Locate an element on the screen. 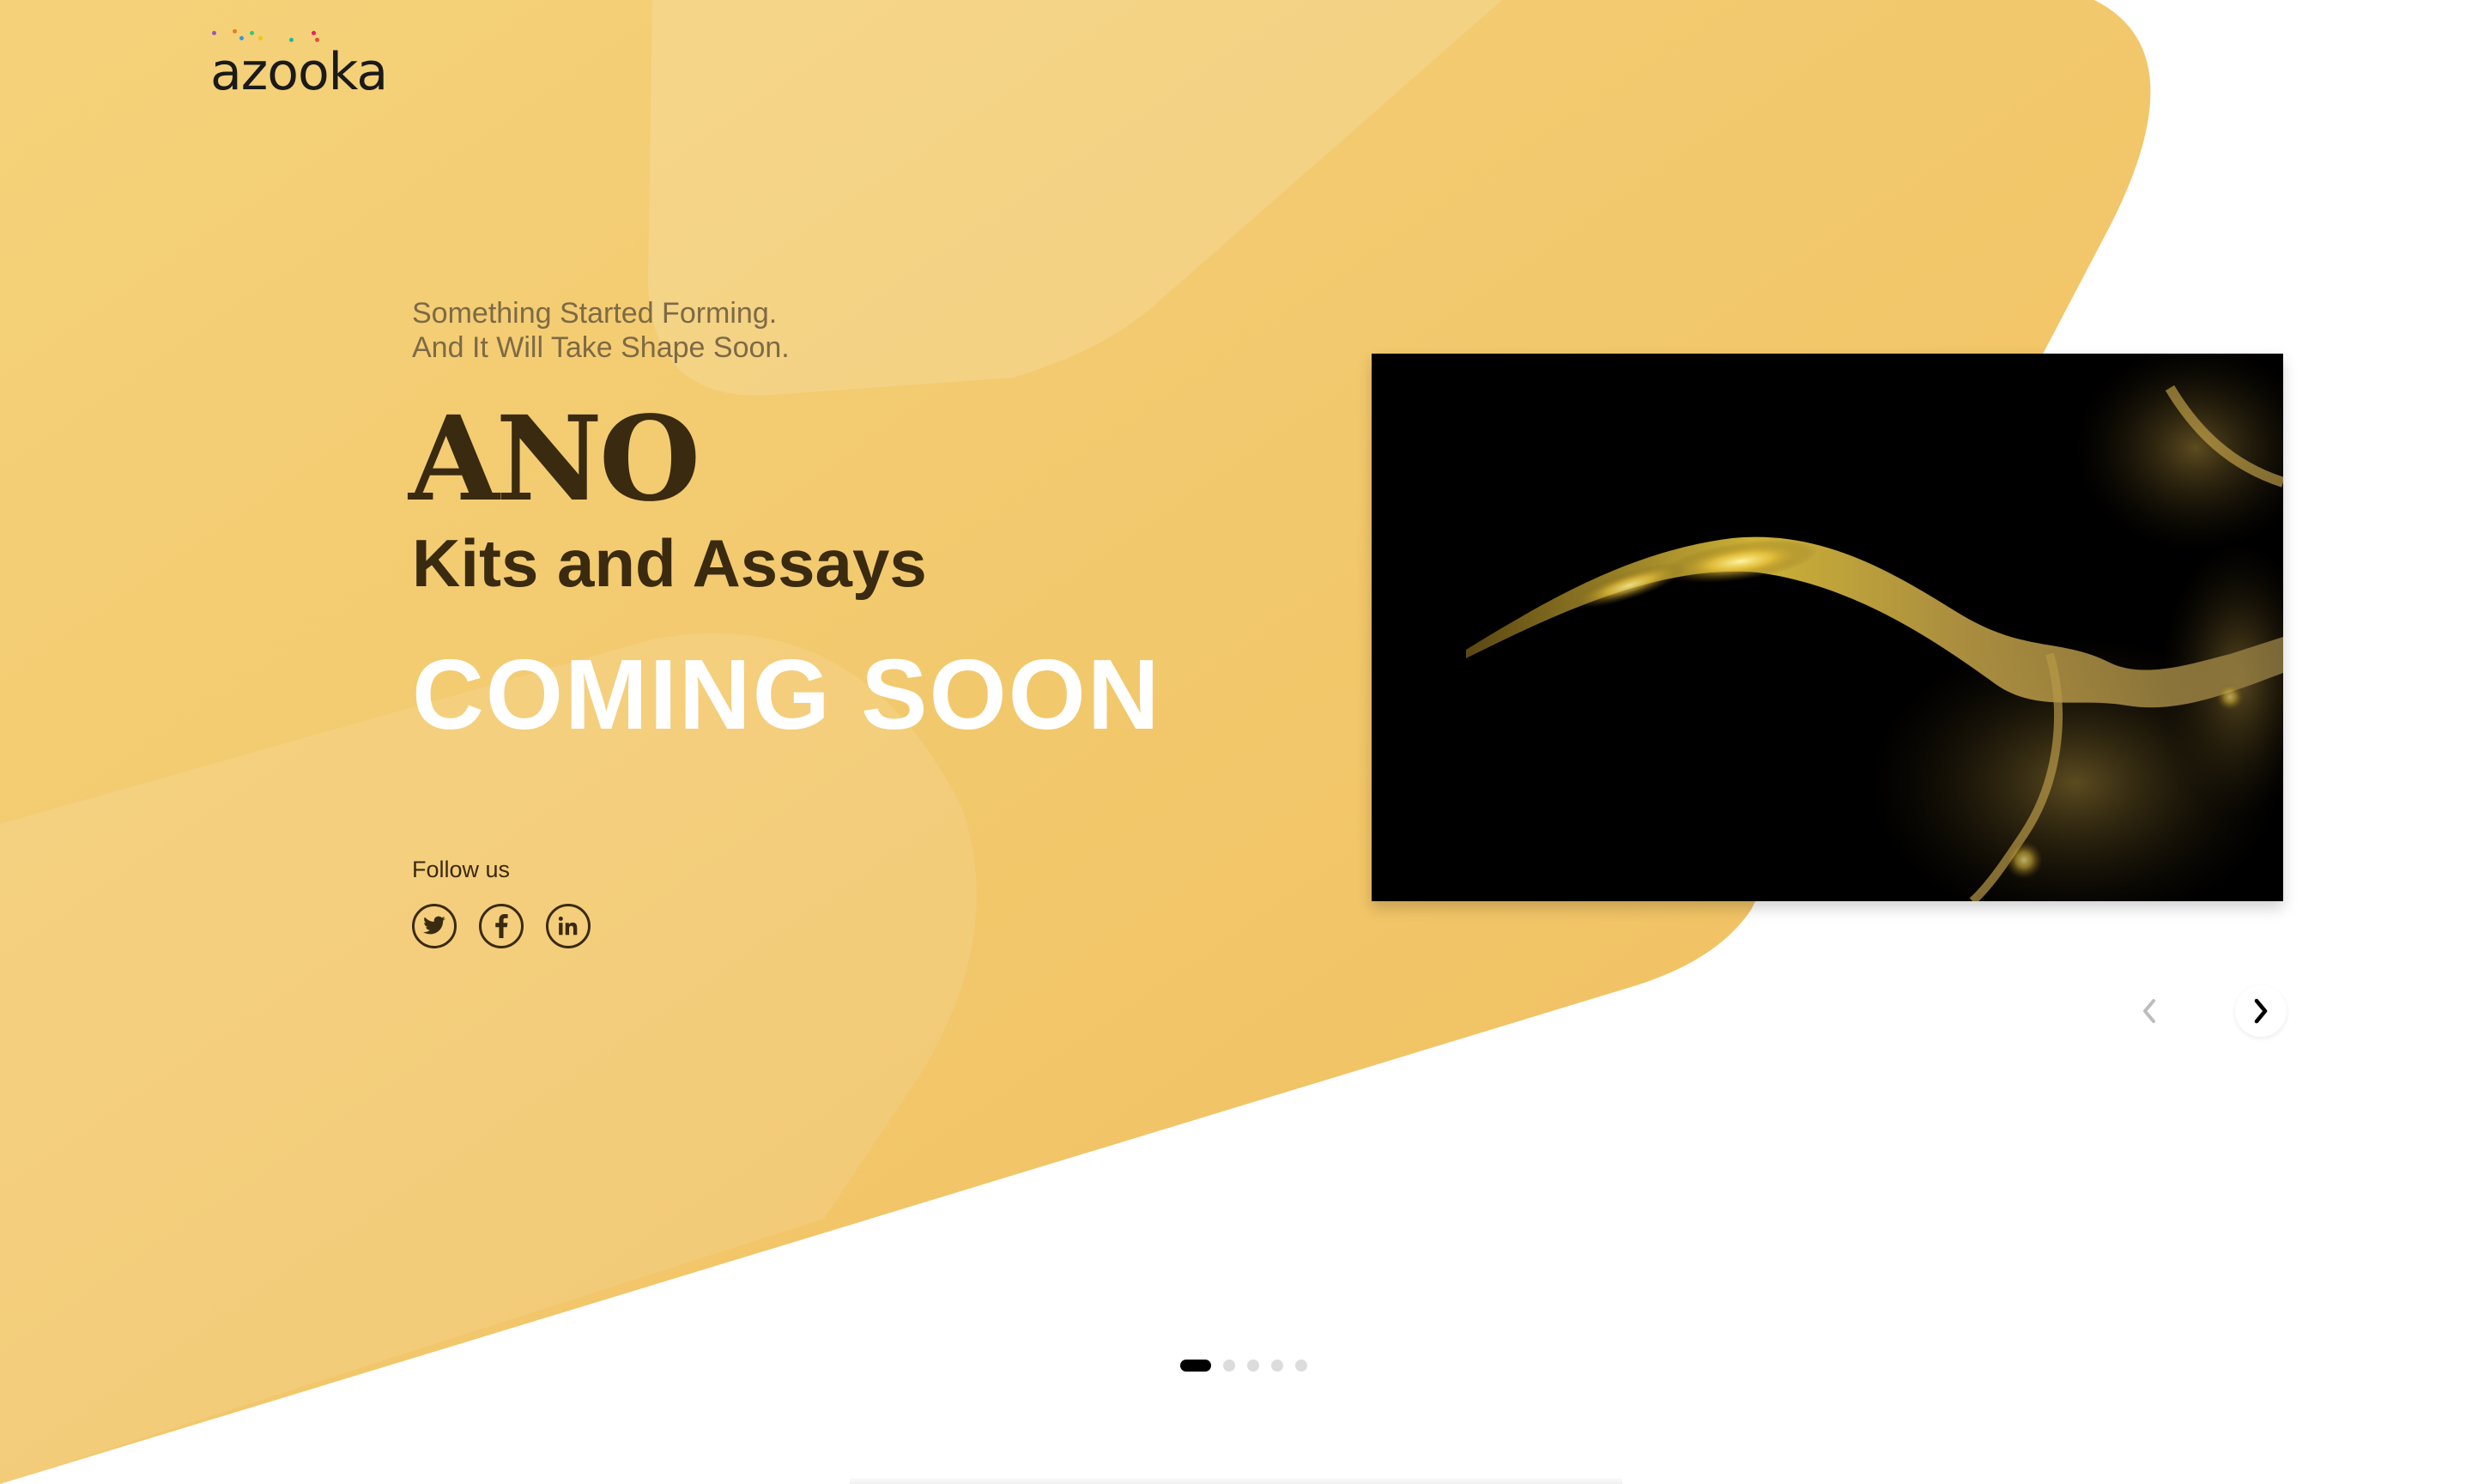 The height and width of the screenshot is (1484, 2472). product-subtitle: Kits and Assays is located at coordinates (669, 563).